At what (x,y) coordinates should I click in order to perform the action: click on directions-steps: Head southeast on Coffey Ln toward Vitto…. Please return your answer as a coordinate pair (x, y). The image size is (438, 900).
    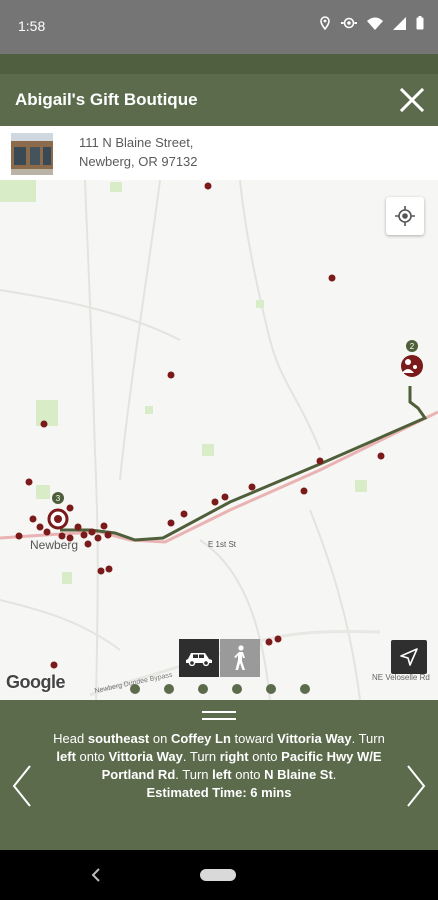
    Looking at the image, I should click on (219, 756).